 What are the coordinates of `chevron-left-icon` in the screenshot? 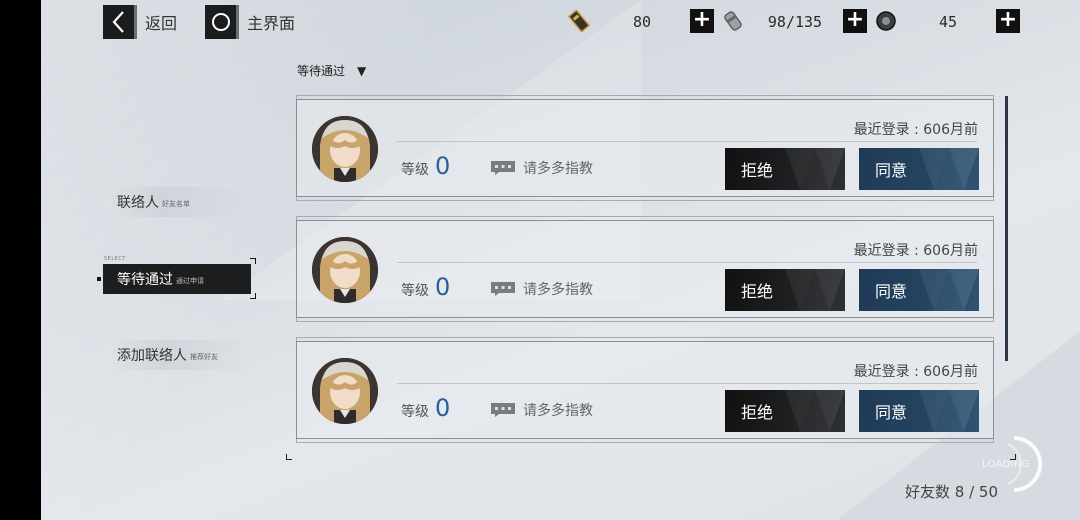 It's located at (120, 22).